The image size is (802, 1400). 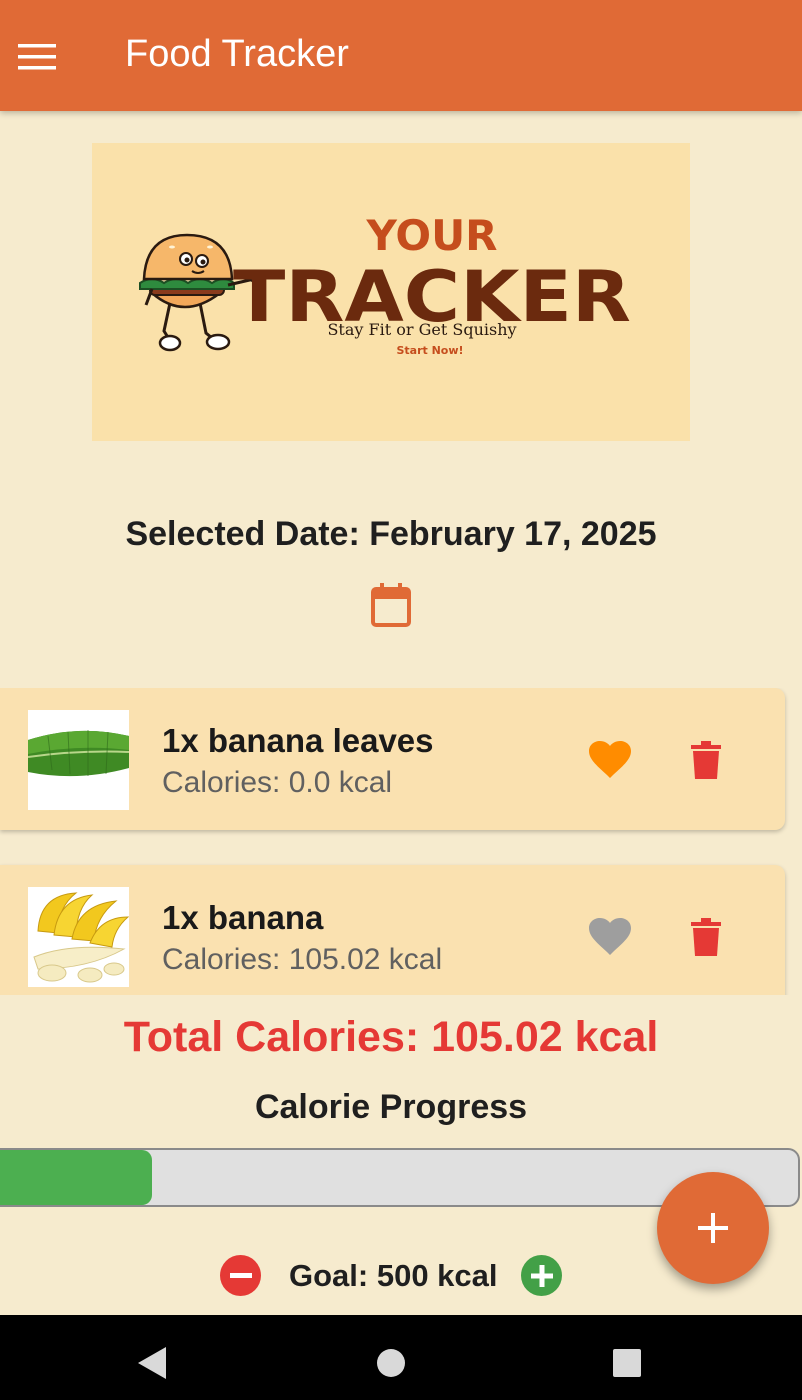 What do you see at coordinates (392, 930) in the screenshot?
I see `food-entry-card: 1x banana Calories: 105.02 kcal` at bounding box center [392, 930].